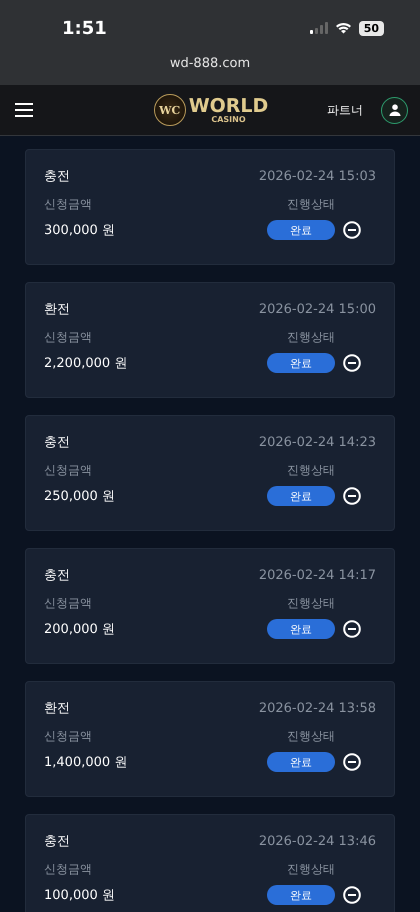 The height and width of the screenshot is (912, 420). Describe the element at coordinates (317, 841) in the screenshot. I see `transaction-date: 2026-02-24 13:46` at that location.